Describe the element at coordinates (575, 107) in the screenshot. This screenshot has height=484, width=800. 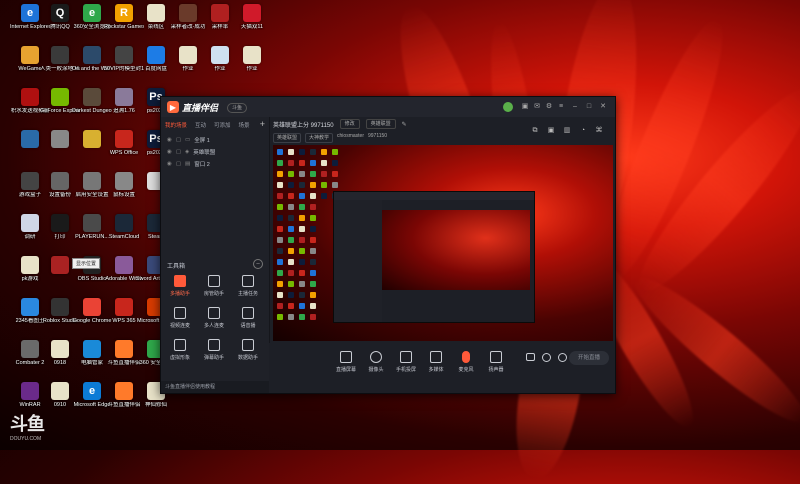
I see `minimize-icon: –` at that location.